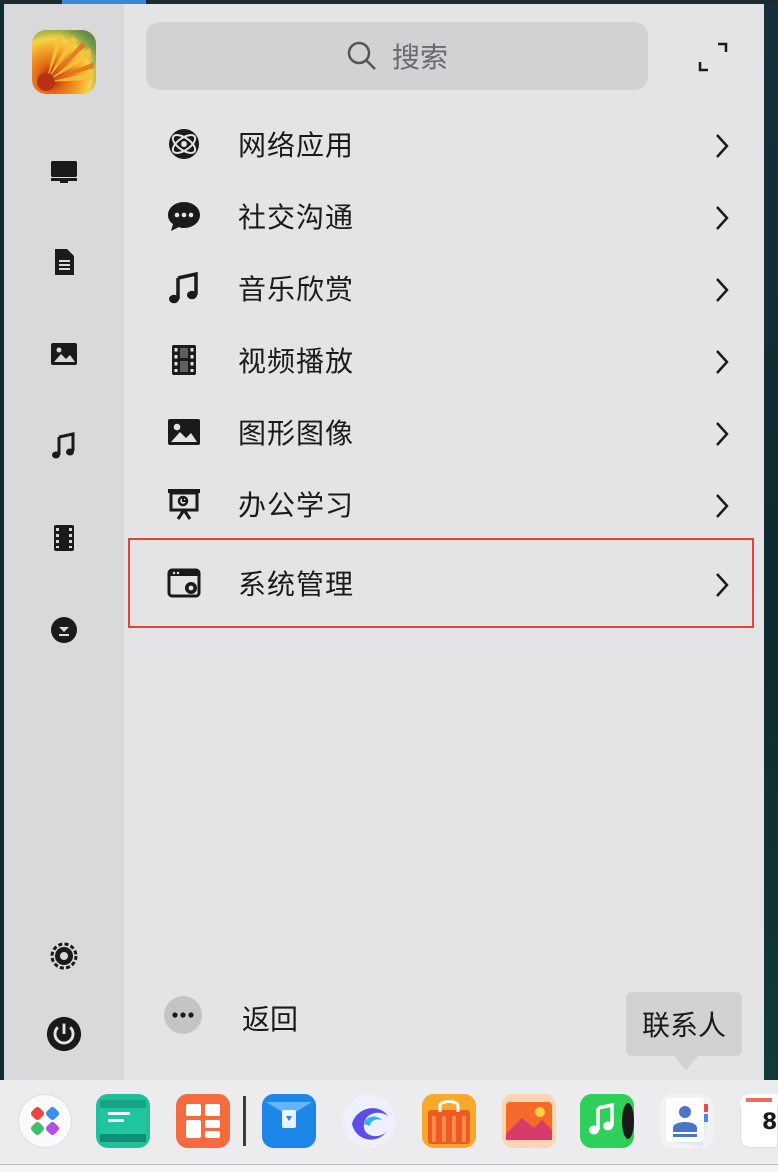  What do you see at coordinates (770, 1122) in the screenshot?
I see `calendar-day: 8` at bounding box center [770, 1122].